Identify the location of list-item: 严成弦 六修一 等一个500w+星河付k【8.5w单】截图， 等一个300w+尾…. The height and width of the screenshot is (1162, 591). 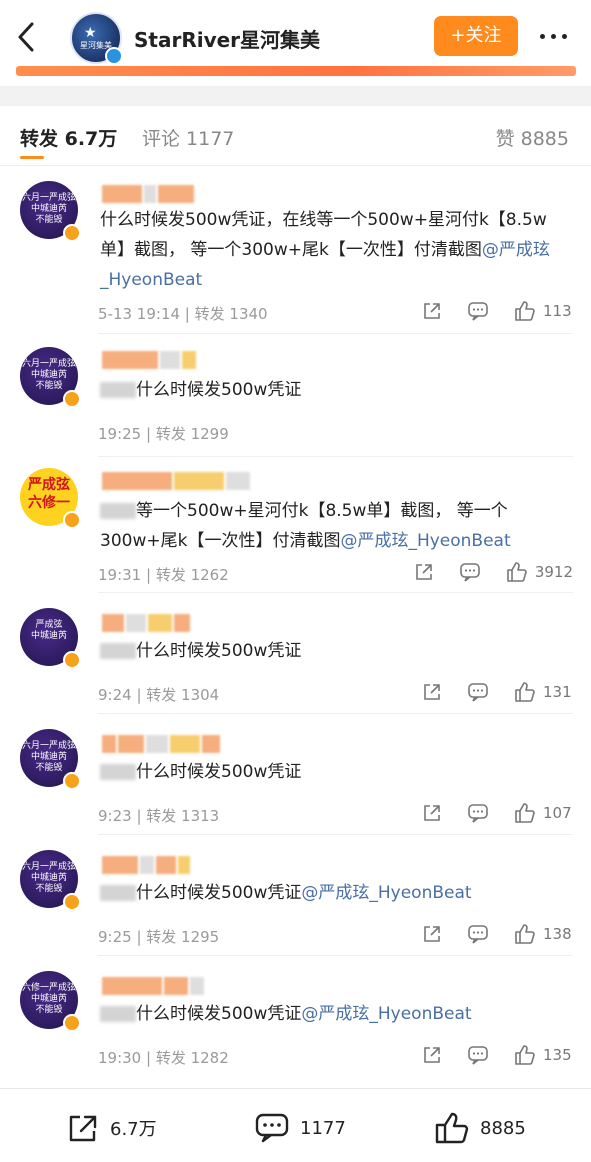
(295, 525).